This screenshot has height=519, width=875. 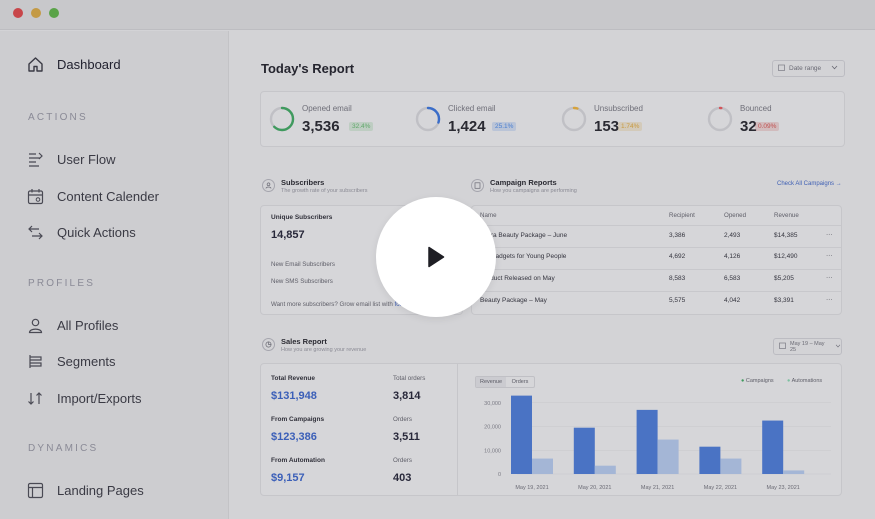 I want to click on play-icon, so click(x=436, y=257).